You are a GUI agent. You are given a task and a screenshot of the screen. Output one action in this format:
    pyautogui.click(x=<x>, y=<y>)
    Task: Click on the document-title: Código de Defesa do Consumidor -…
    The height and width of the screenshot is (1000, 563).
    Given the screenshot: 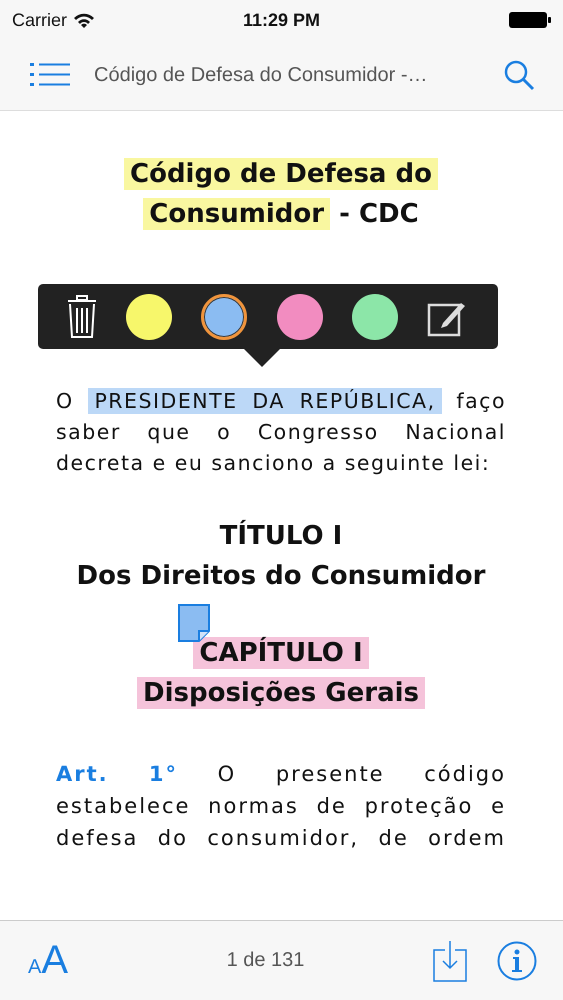 What is the action you would take?
    pyautogui.click(x=261, y=75)
    